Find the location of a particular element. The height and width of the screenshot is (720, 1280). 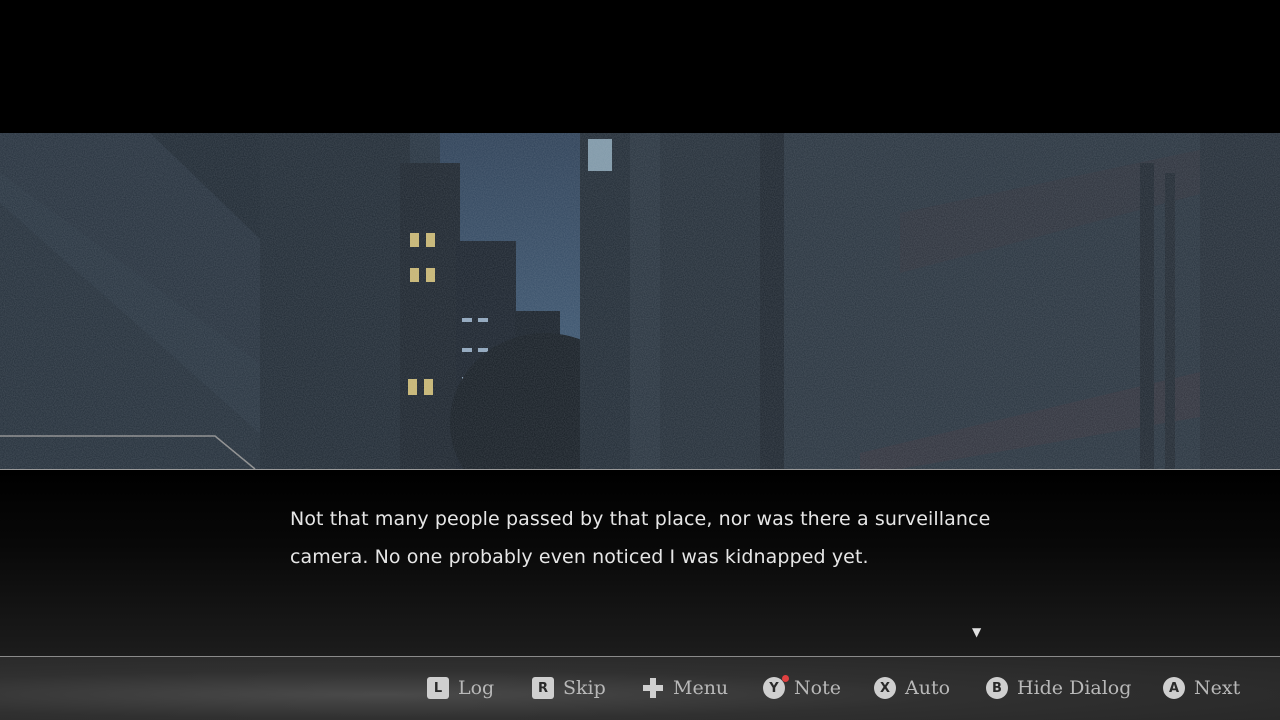

plus-button-icon is located at coordinates (653, 688).